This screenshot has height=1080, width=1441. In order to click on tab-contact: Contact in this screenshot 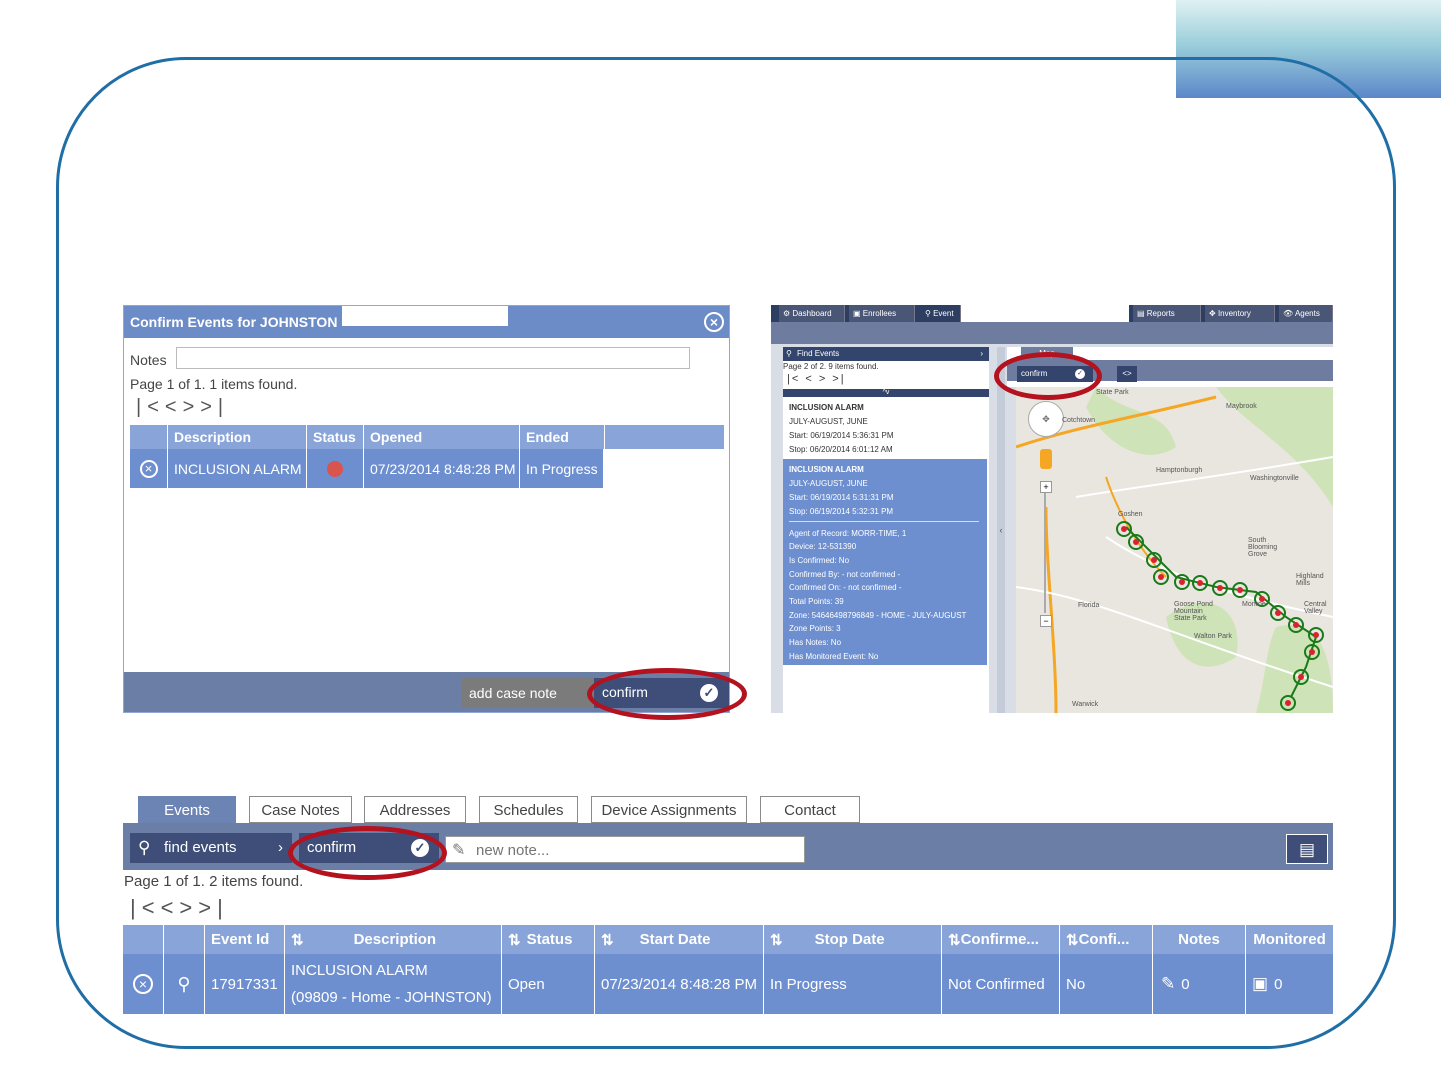, I will do `click(810, 809)`.